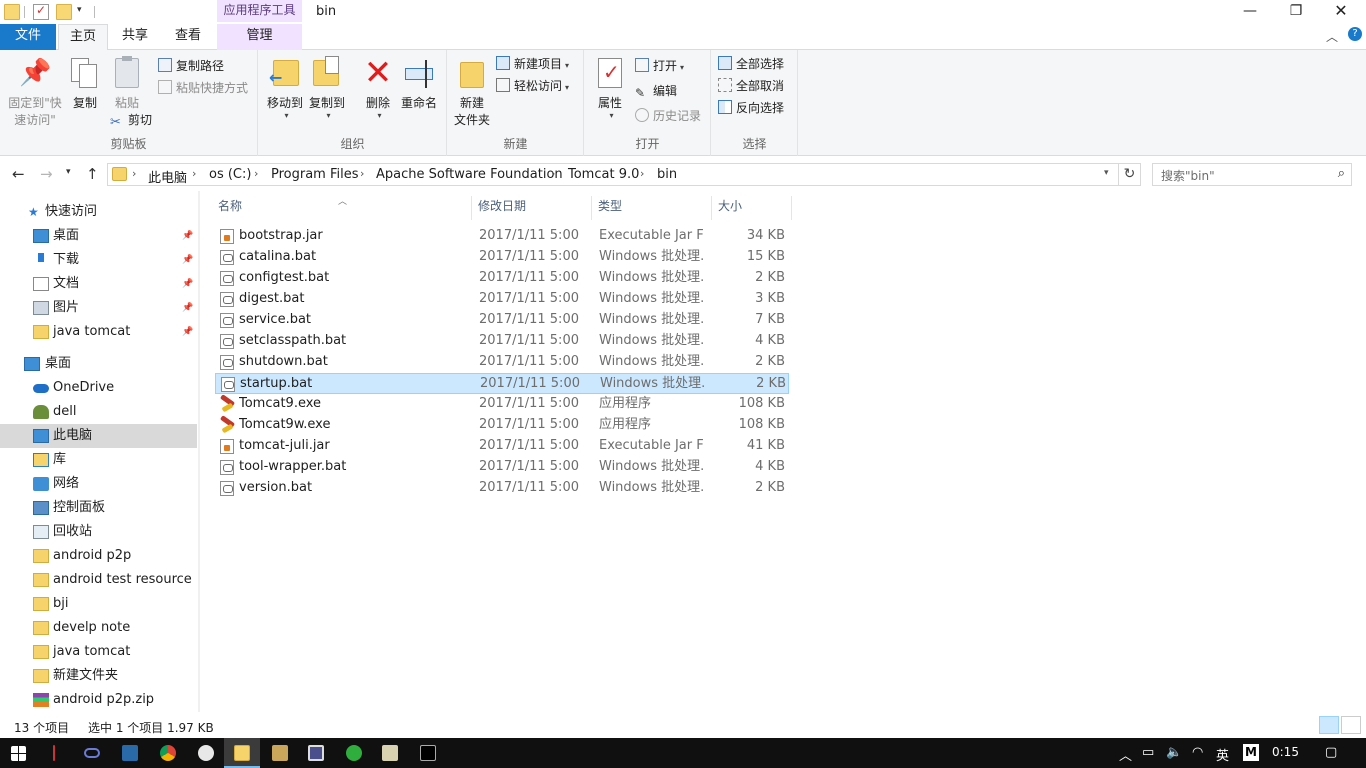 The width and height of the screenshot is (1366, 768). What do you see at coordinates (1351, 725) in the screenshot?
I see `large-icons-view-icon` at bounding box center [1351, 725].